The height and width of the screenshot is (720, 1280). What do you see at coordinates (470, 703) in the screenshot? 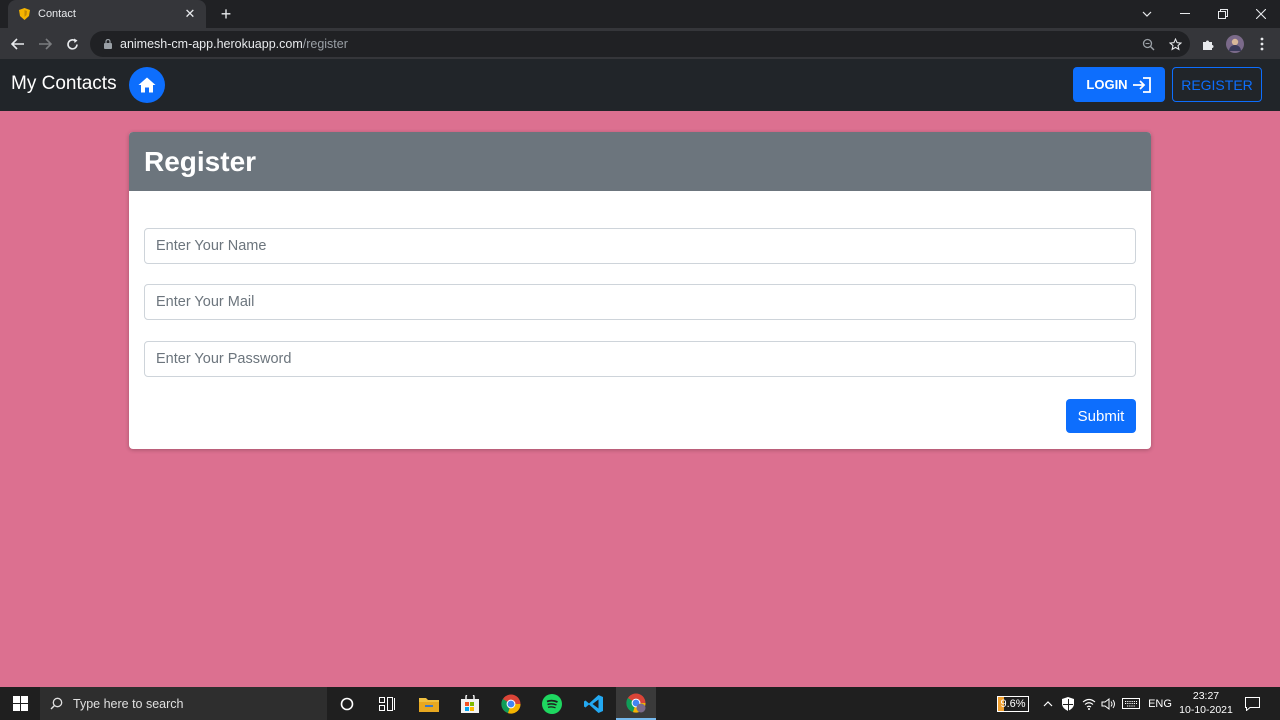
I see `microsoft-store-icon` at bounding box center [470, 703].